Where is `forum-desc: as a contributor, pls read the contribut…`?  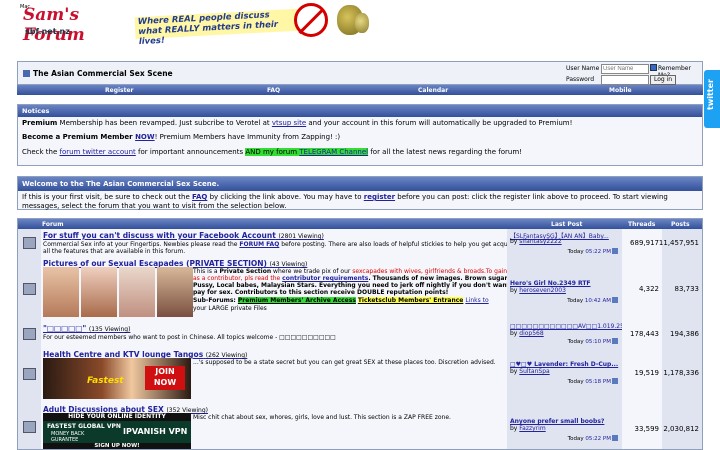
forum-desc: as a contributor, pls read the contribut… is located at coordinates (361, 278).